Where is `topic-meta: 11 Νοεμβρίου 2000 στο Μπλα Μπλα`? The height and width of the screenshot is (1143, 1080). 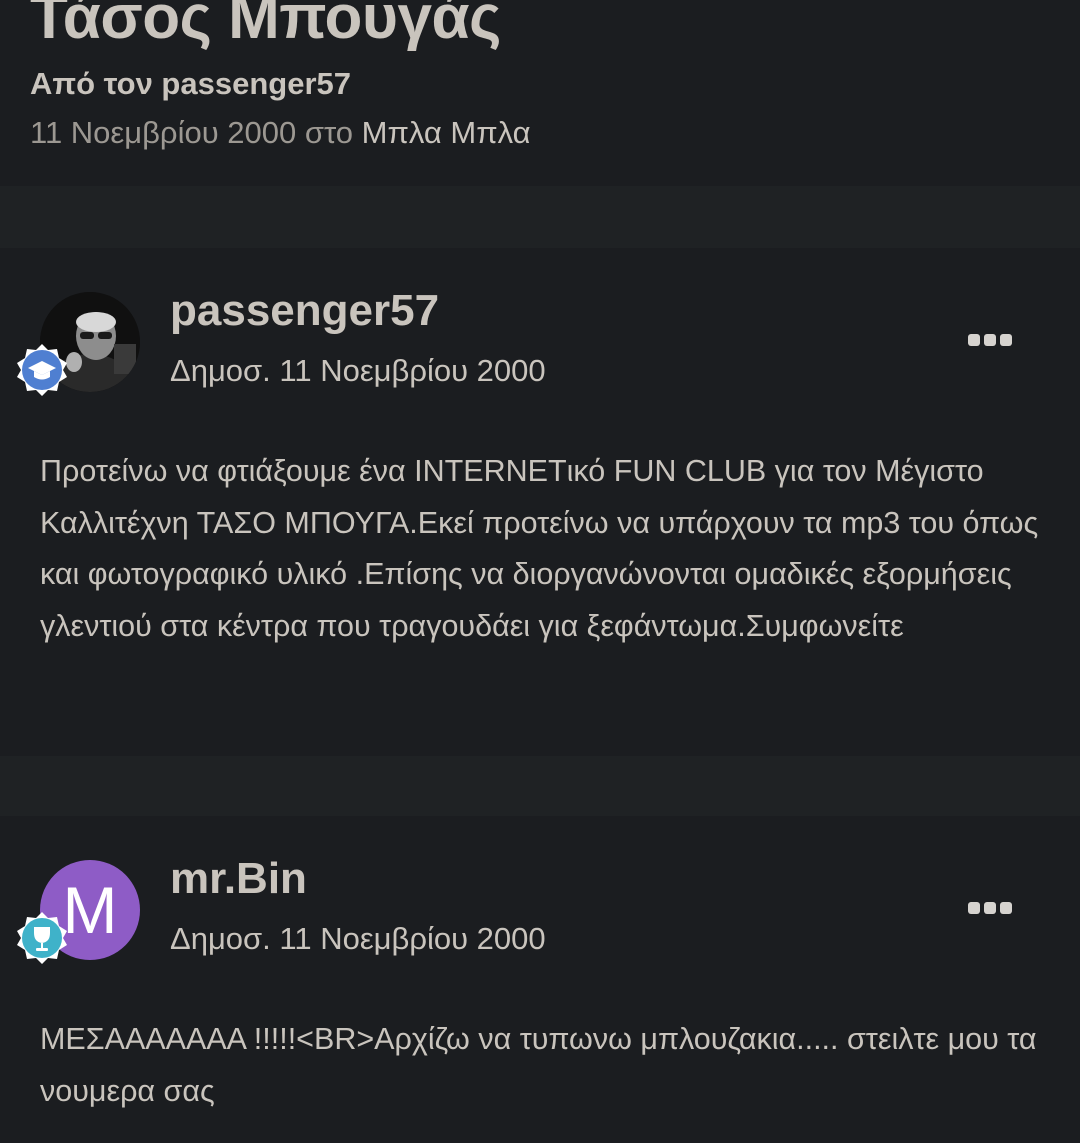 topic-meta: 11 Νοεμβρίου 2000 στο Μπλα Μπλα is located at coordinates (280, 133).